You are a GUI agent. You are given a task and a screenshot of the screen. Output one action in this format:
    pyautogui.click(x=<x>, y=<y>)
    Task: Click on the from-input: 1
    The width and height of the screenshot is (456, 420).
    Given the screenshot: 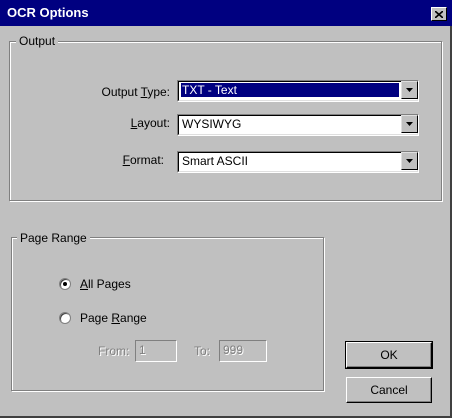 What is the action you would take?
    pyautogui.click(x=156, y=351)
    